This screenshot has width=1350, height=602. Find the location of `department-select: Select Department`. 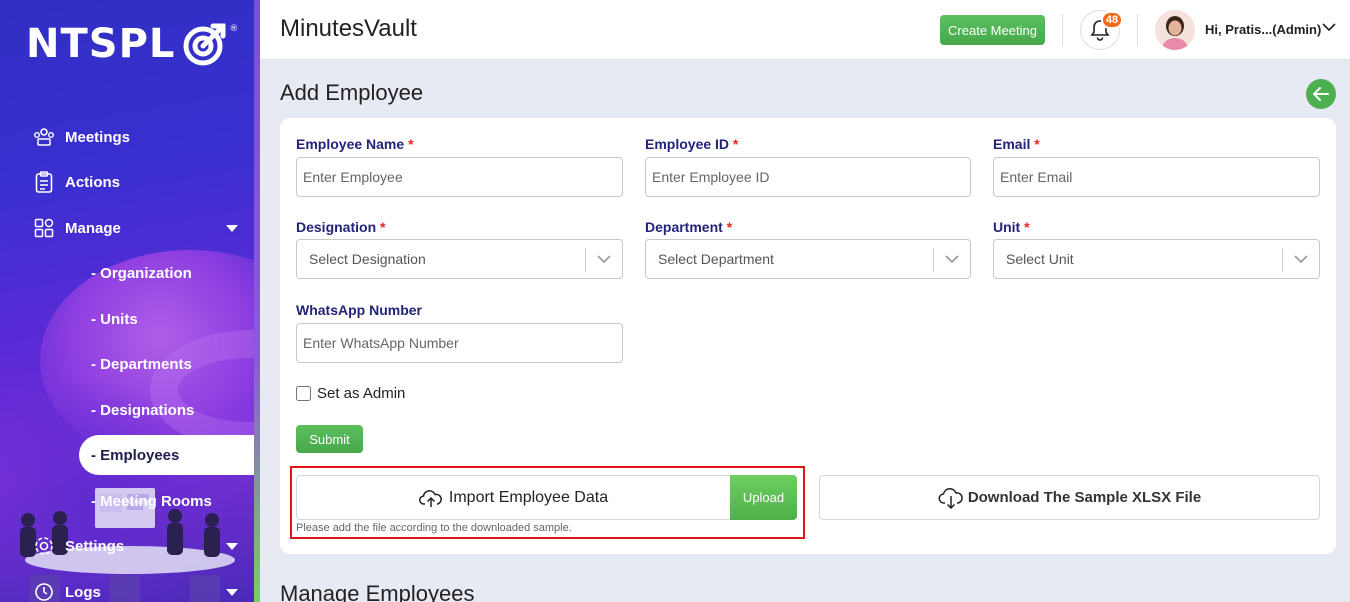

department-select: Select Department is located at coordinates (808, 259).